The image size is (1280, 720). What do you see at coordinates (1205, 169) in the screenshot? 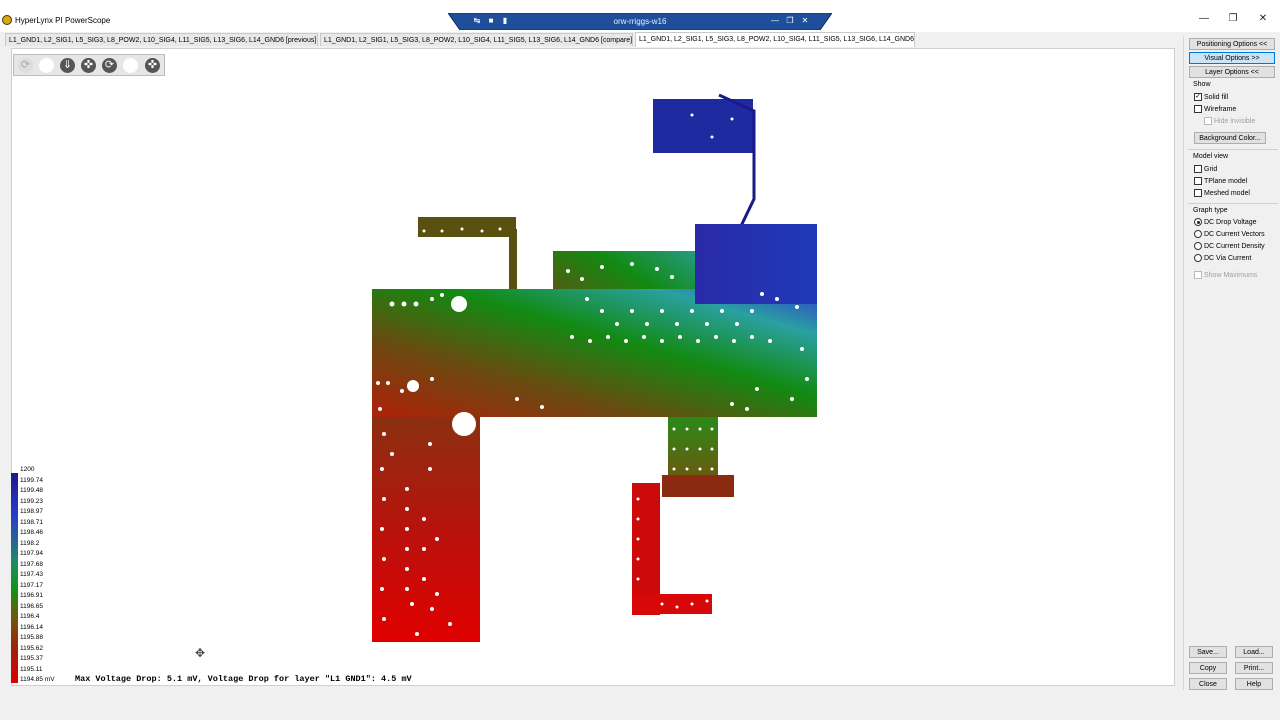
I see `grid-checkbox: Grid` at bounding box center [1205, 169].